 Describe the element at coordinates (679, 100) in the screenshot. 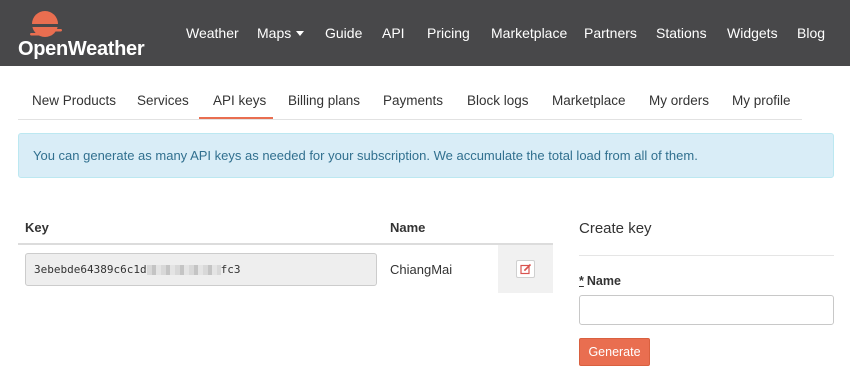

I see `tab-my-orders: My orders` at that location.